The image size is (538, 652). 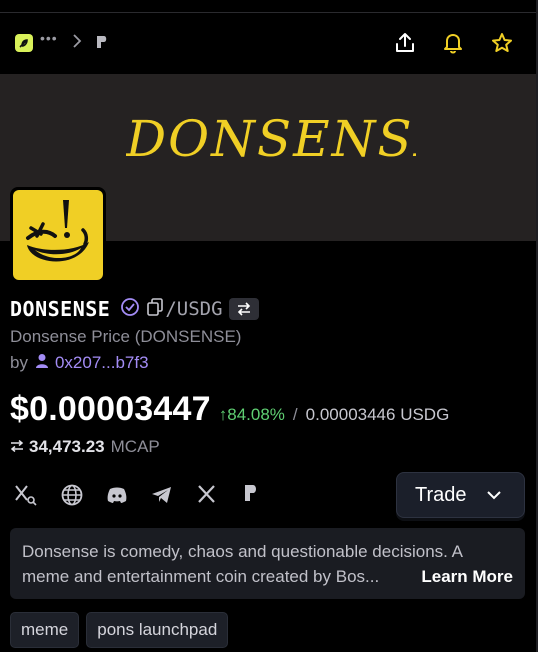 I want to click on price-row: $0.00003447 ↑84.08% / 0.00003446 USDG, so click(x=229, y=409).